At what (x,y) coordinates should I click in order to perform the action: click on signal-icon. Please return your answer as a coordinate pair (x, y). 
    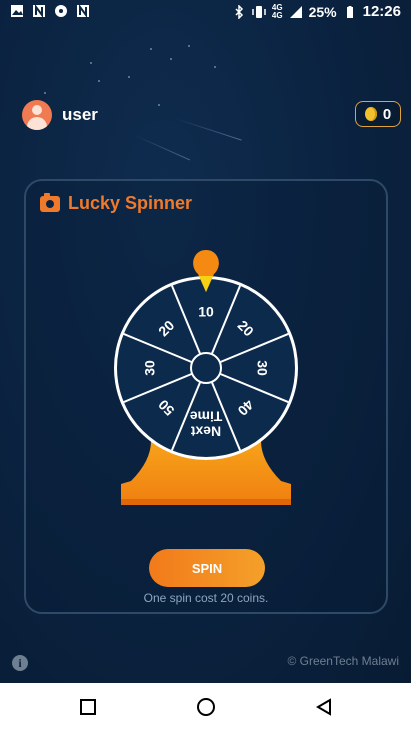
    Looking at the image, I should click on (295, 11).